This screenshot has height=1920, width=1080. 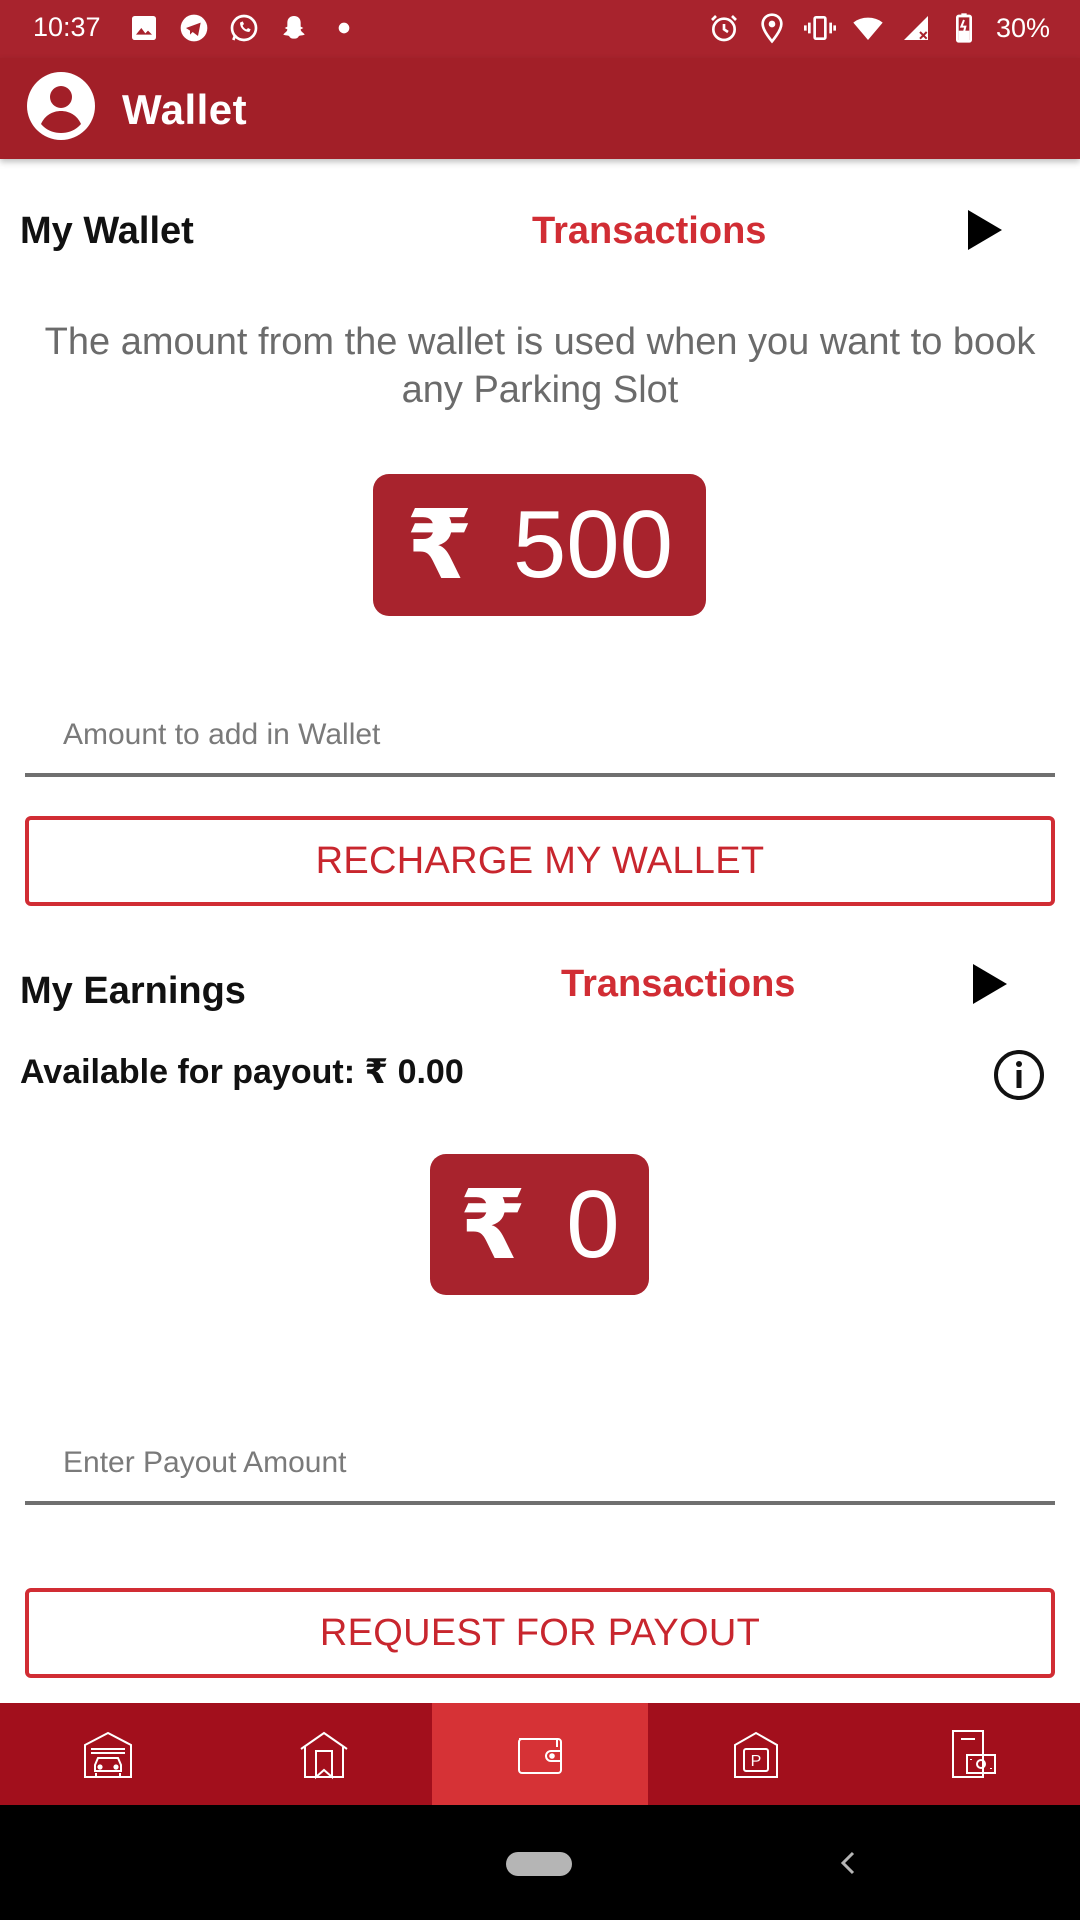 What do you see at coordinates (990, 984) in the screenshot?
I see `earnings-transactions-arrow-icon` at bounding box center [990, 984].